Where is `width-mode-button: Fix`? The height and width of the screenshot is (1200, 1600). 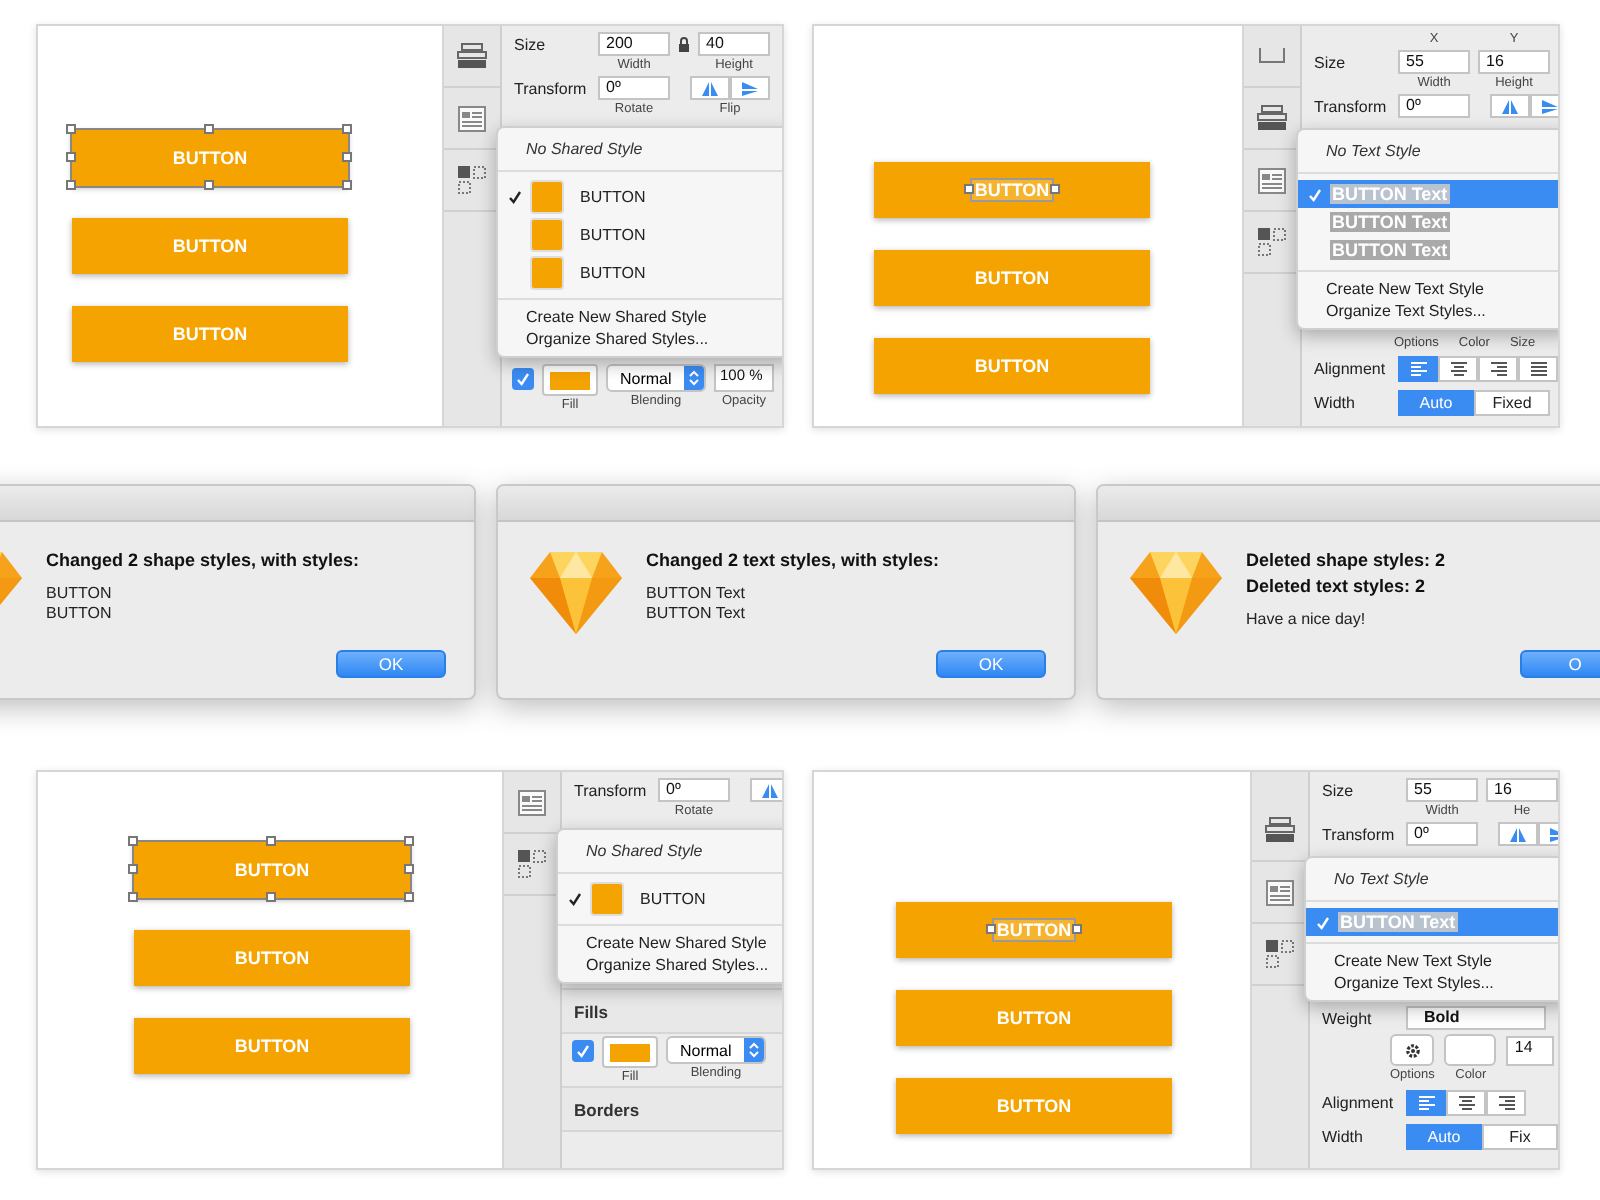
width-mode-button: Fix is located at coordinates (1520, 1137).